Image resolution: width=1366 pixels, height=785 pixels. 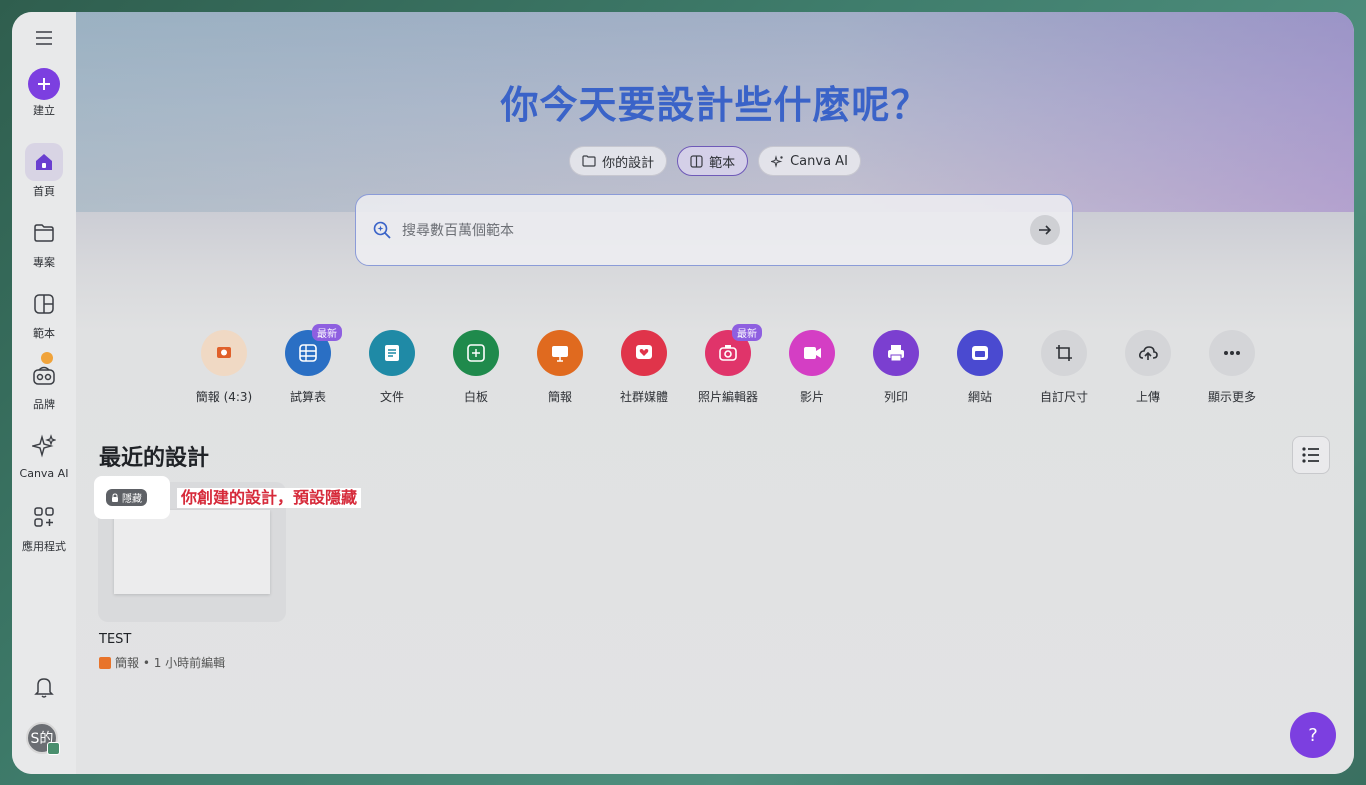 I want to click on design-type-2: 文件, so click(x=392, y=367).